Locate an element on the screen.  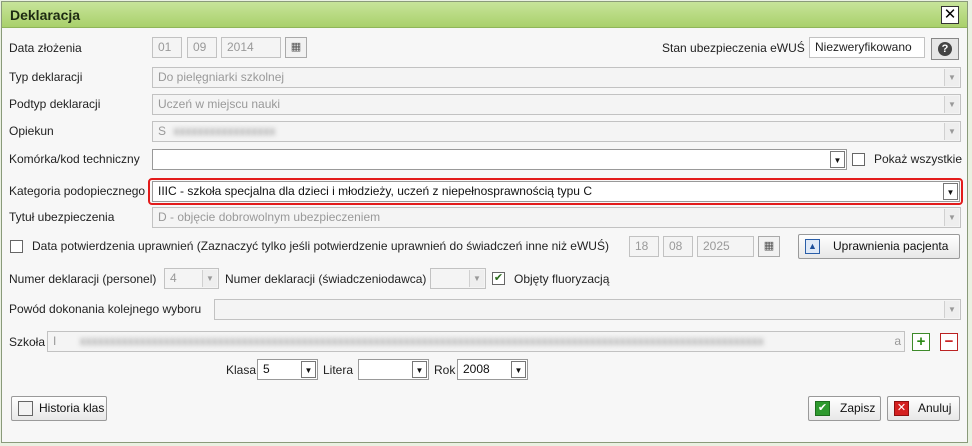
date-month-field: 09 is located at coordinates (202, 47).